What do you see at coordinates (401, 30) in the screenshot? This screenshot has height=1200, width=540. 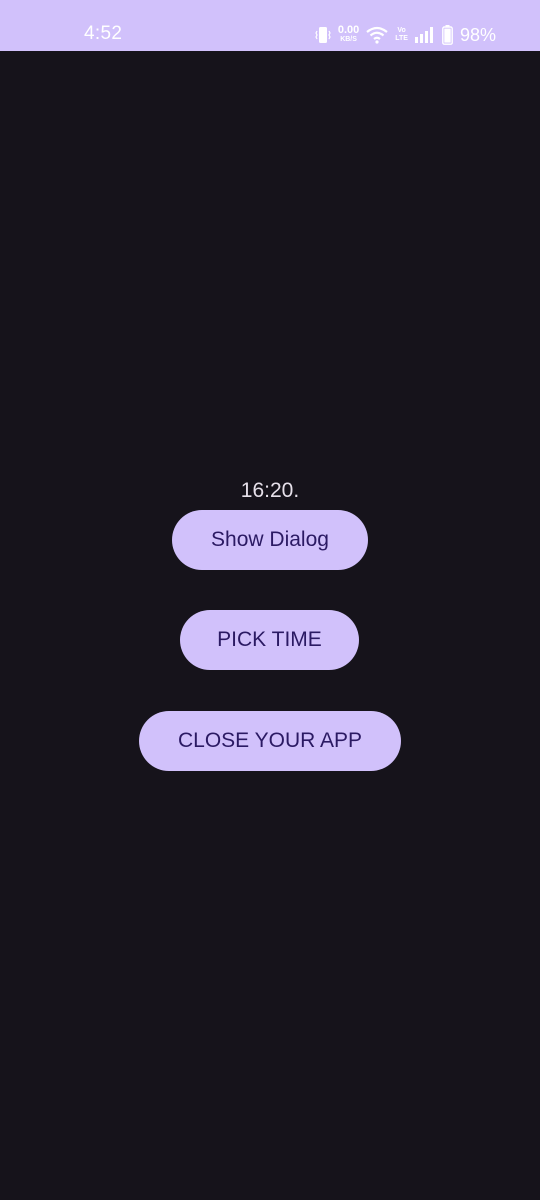 I see `volte-top-label: Vo` at bounding box center [401, 30].